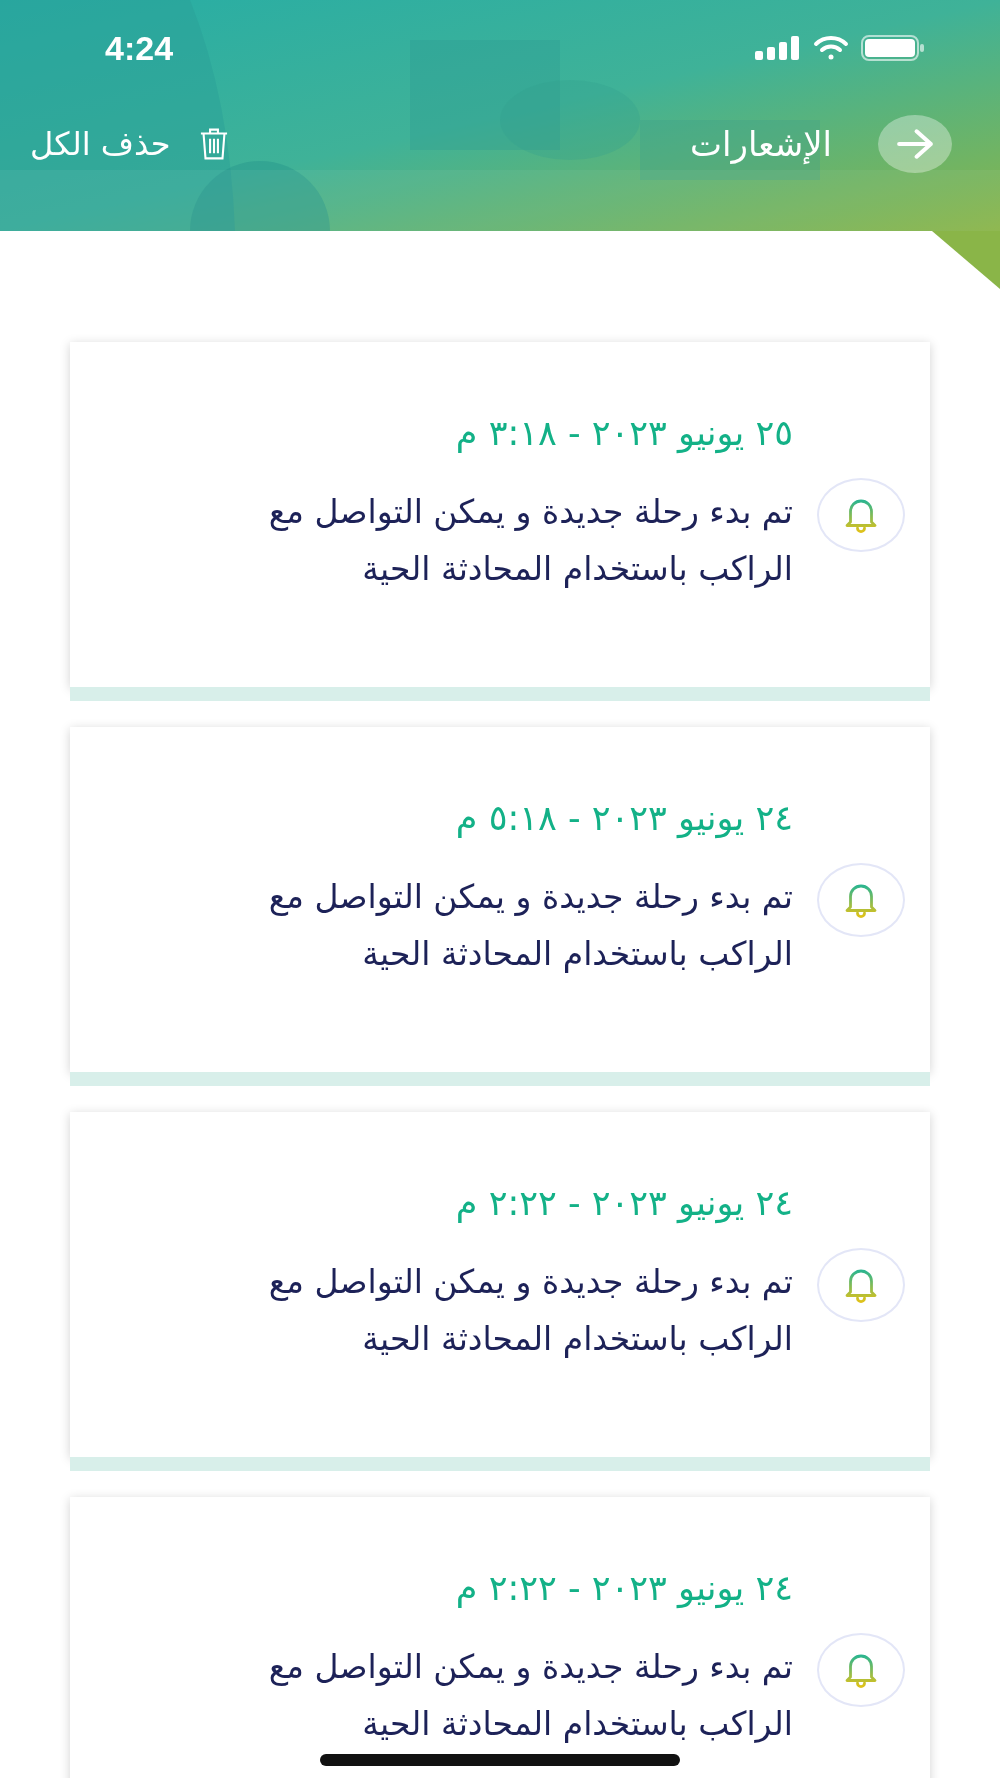  Describe the element at coordinates (761, 144) in the screenshot. I see `page-title: الإشعارات` at that location.